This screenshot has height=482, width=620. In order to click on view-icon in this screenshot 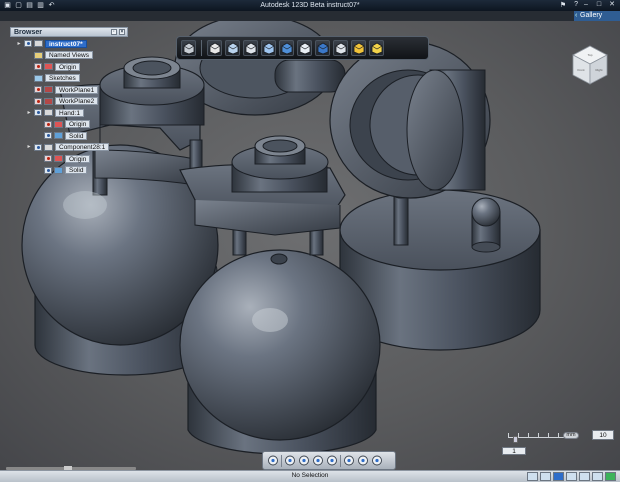, I will do `click(363, 460)`.